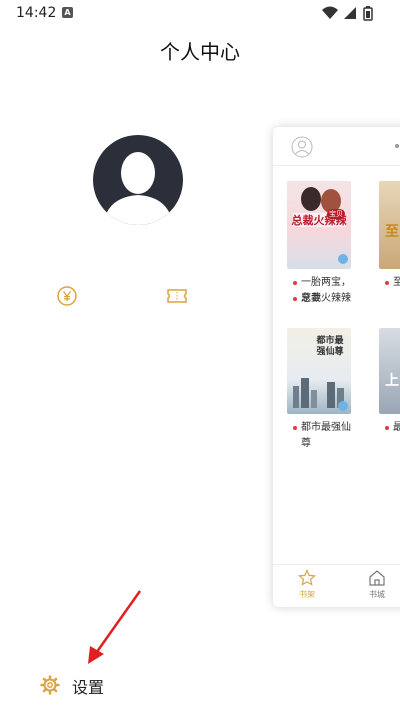 The image size is (400, 710). I want to click on cover-title: 都市最强仙尊, so click(330, 346).